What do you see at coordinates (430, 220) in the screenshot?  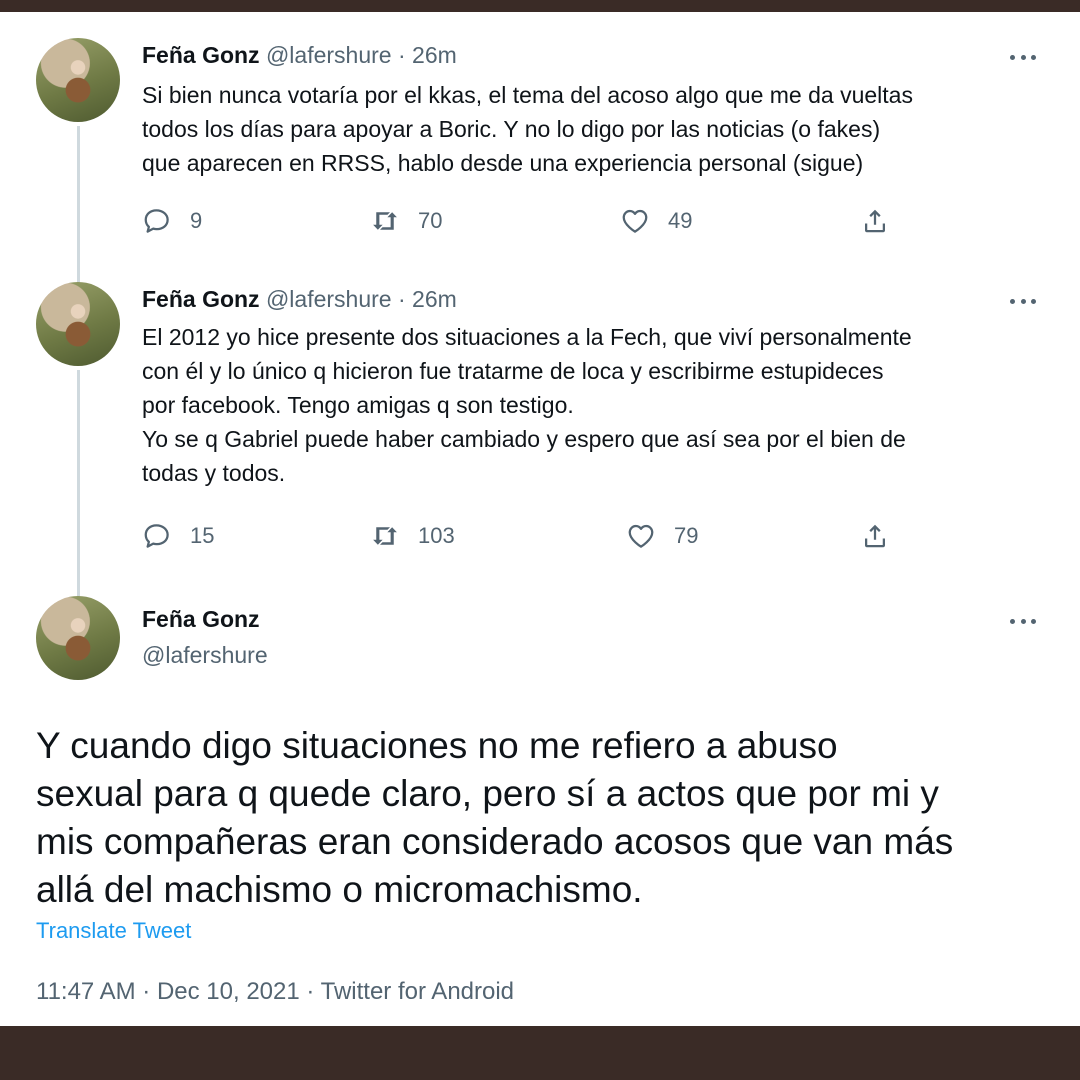 I see `retweet-count: 70` at bounding box center [430, 220].